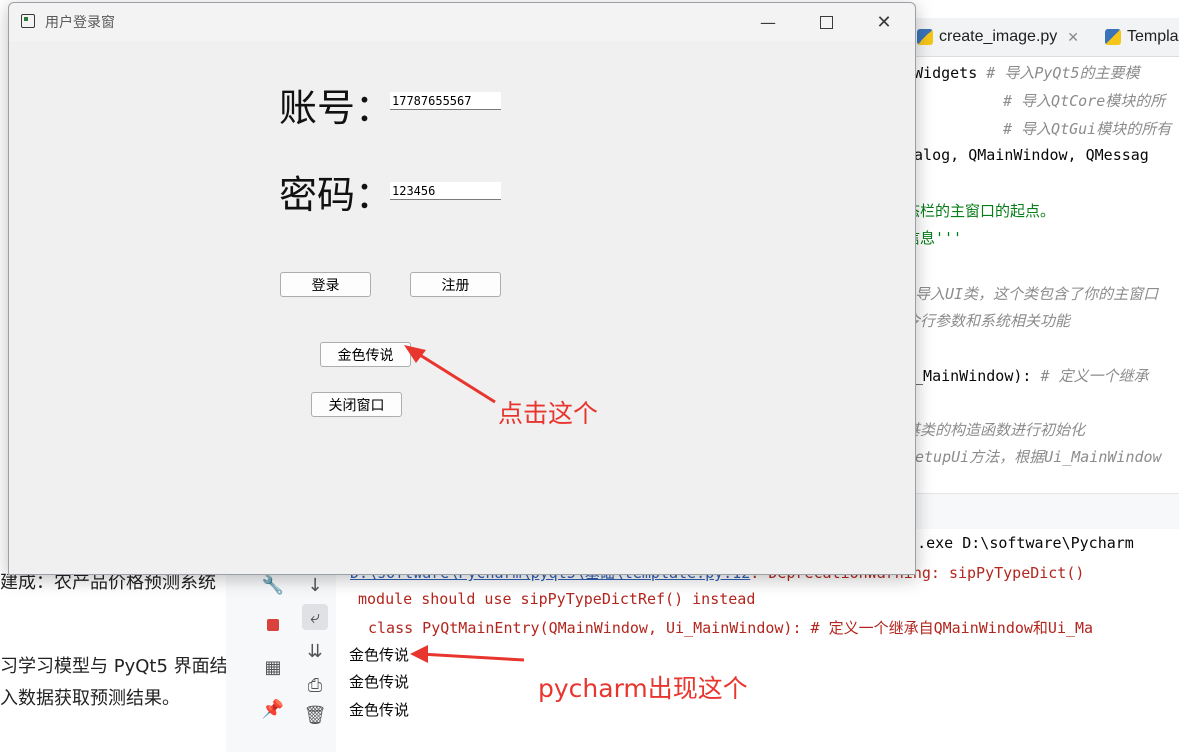 This screenshot has height=752, width=1179. I want to click on annotation-arrows, so click(464, 504).